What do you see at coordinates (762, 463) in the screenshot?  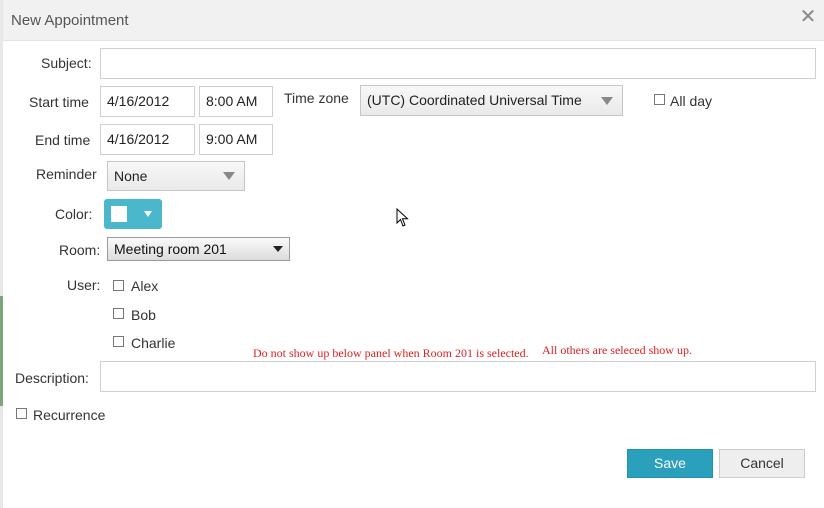 I see `cancel-button: Cancel` at bounding box center [762, 463].